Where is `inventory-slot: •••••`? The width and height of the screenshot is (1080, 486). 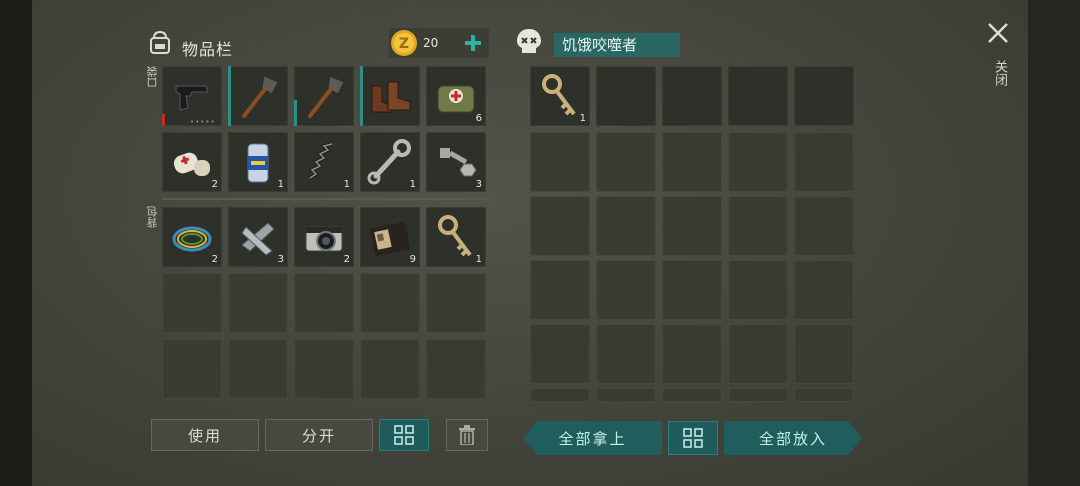 inventory-slot: ••••• is located at coordinates (192, 96).